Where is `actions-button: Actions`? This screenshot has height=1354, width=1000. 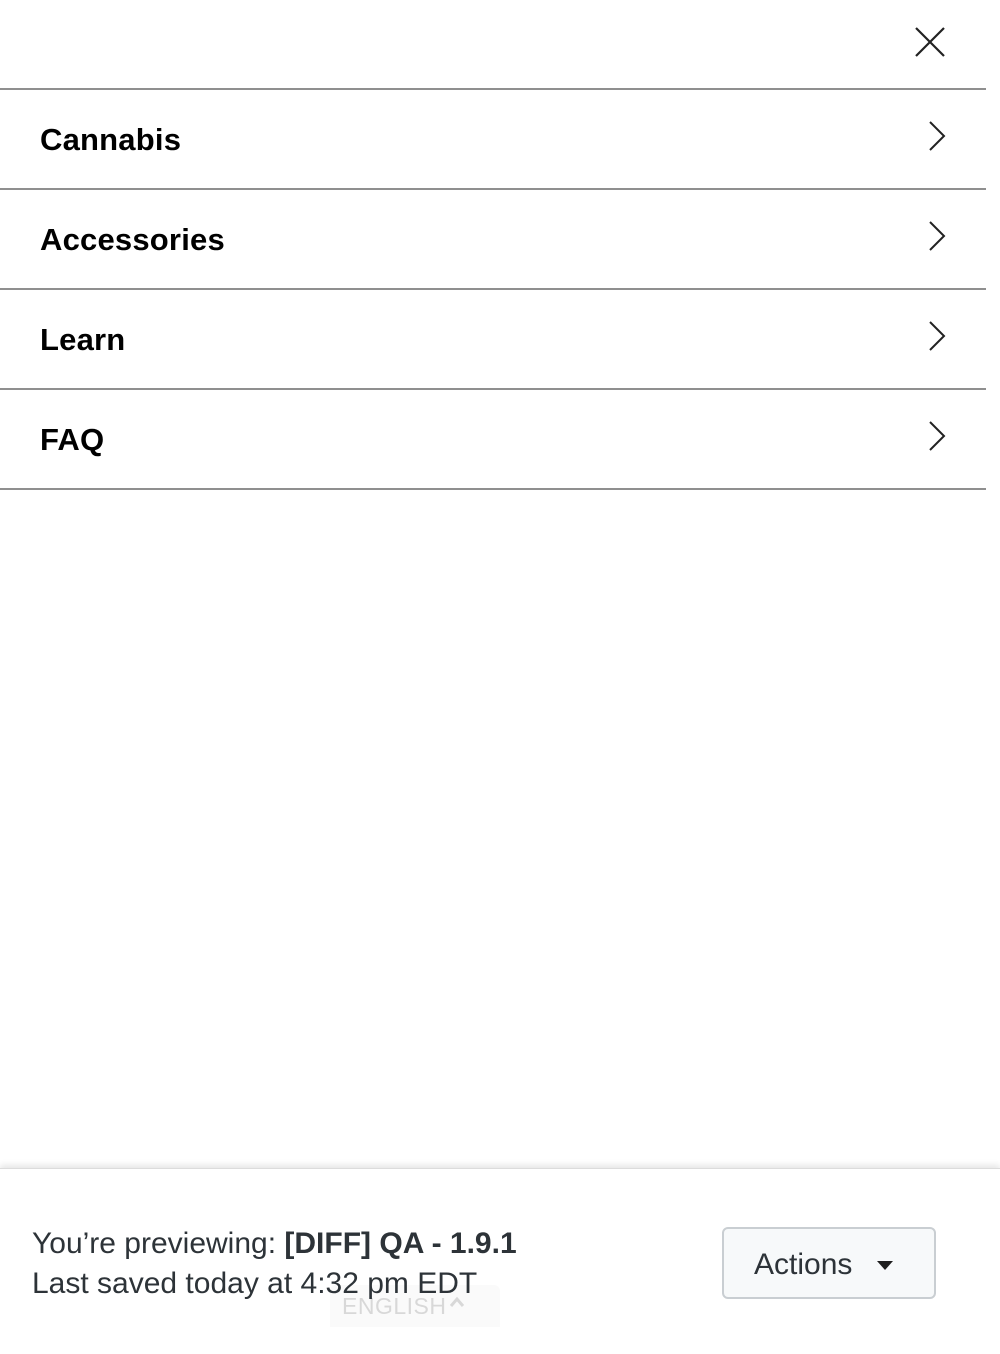
actions-button: Actions is located at coordinates (829, 1263).